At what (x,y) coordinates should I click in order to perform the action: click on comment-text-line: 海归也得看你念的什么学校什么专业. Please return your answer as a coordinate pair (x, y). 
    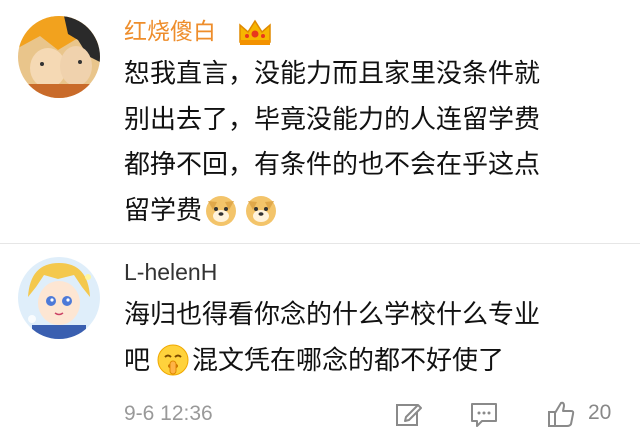
    Looking at the image, I should click on (332, 315).